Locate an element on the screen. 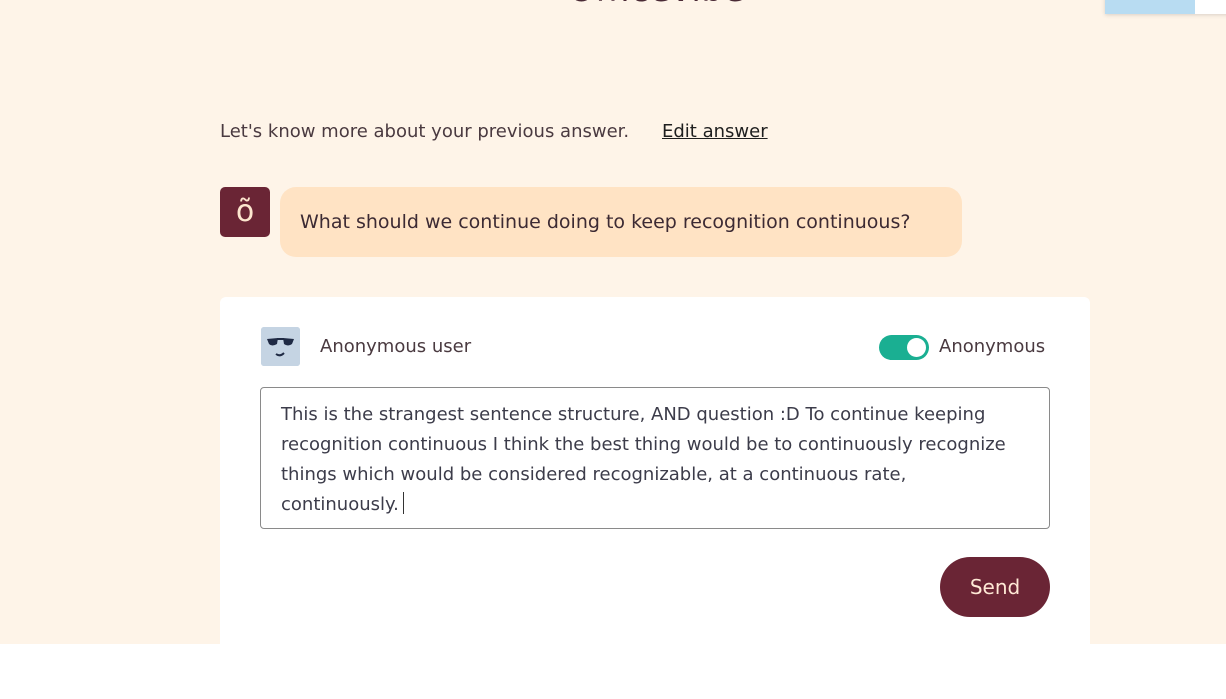 The height and width of the screenshot is (699, 1226). bottom-strip is located at coordinates (613, 671).